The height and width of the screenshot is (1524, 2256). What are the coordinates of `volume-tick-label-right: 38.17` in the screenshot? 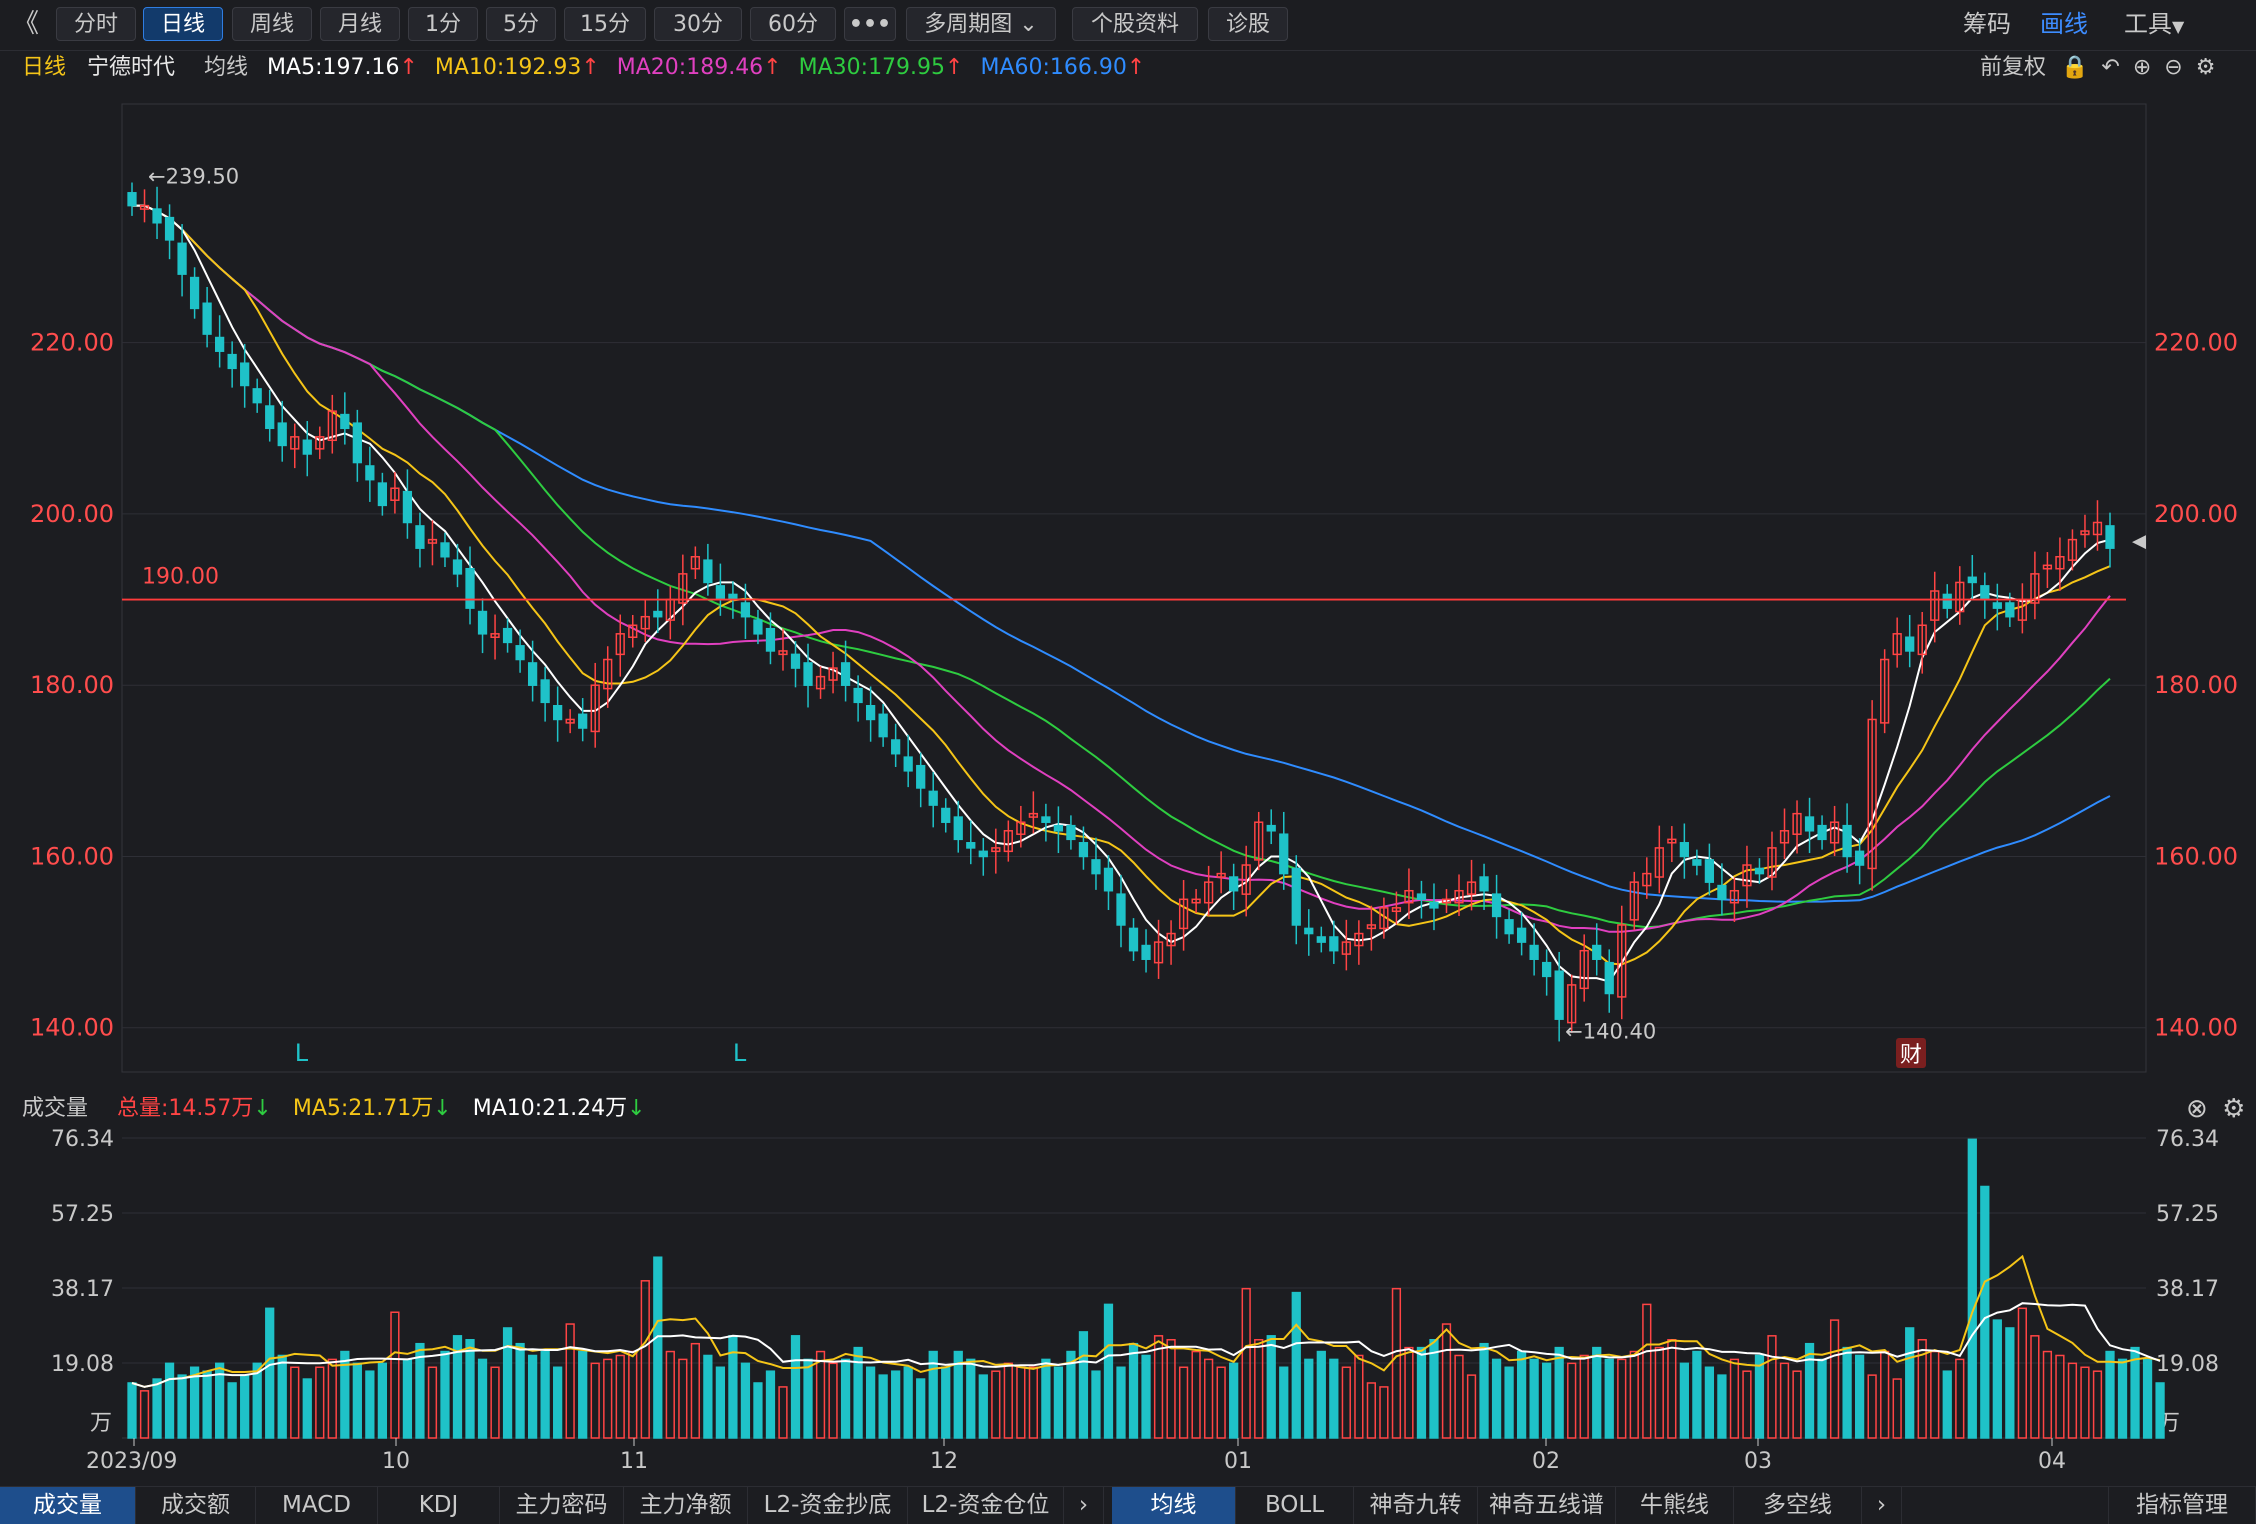 It's located at (2187, 1289).